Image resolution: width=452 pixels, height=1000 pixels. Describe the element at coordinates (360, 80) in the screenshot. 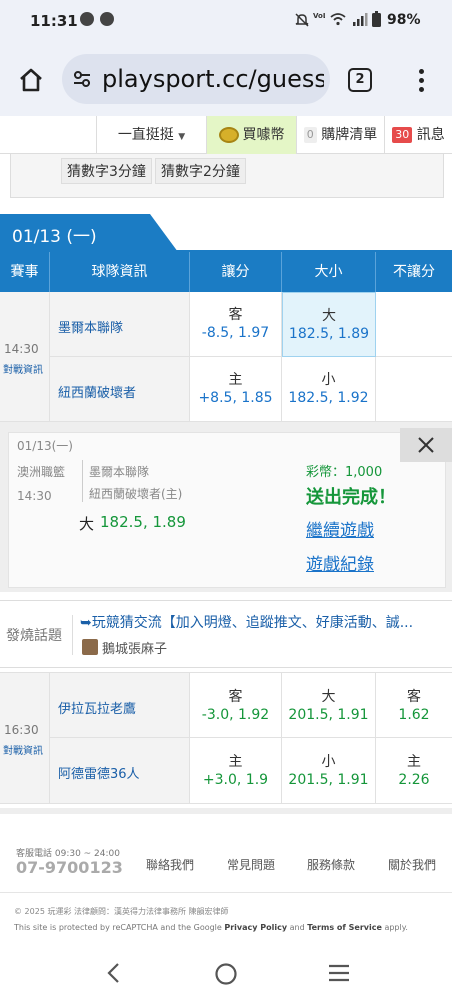

I see `tab-switcher-button: 2` at that location.